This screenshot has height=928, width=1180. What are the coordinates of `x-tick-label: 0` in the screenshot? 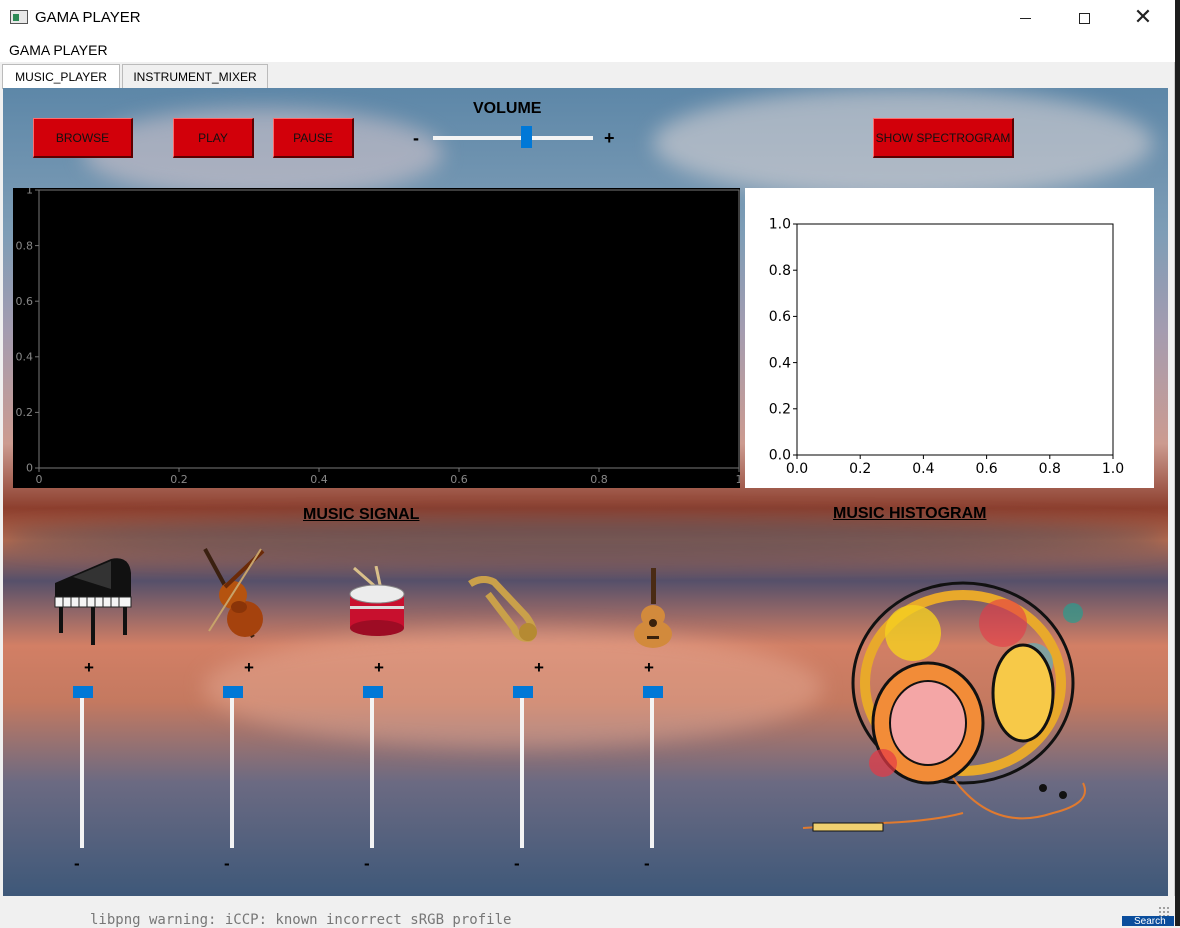 It's located at (39, 479).